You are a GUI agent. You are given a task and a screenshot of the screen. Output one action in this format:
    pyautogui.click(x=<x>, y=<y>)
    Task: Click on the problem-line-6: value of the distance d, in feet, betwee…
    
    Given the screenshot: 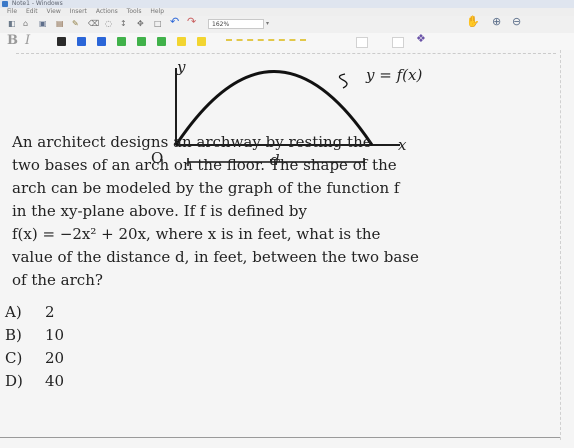 What is the action you would take?
    pyautogui.click(x=215, y=257)
    